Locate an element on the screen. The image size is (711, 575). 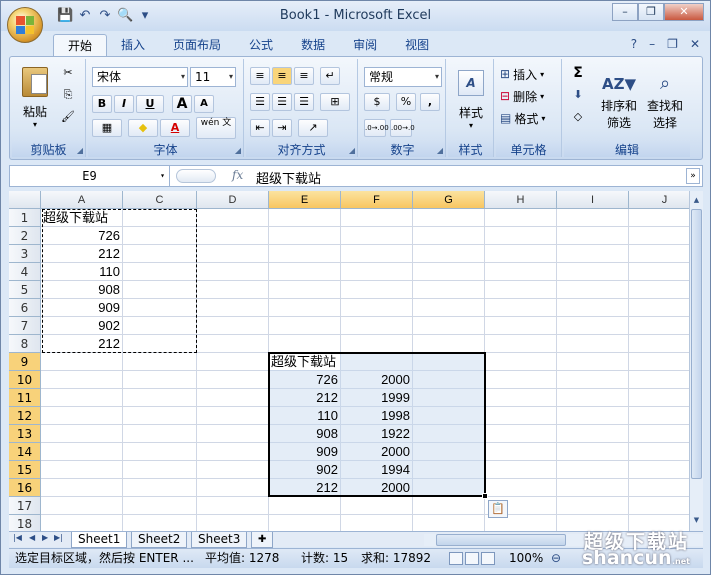
alignment-launcher-icon: ◢ is located at coordinates (352, 150).